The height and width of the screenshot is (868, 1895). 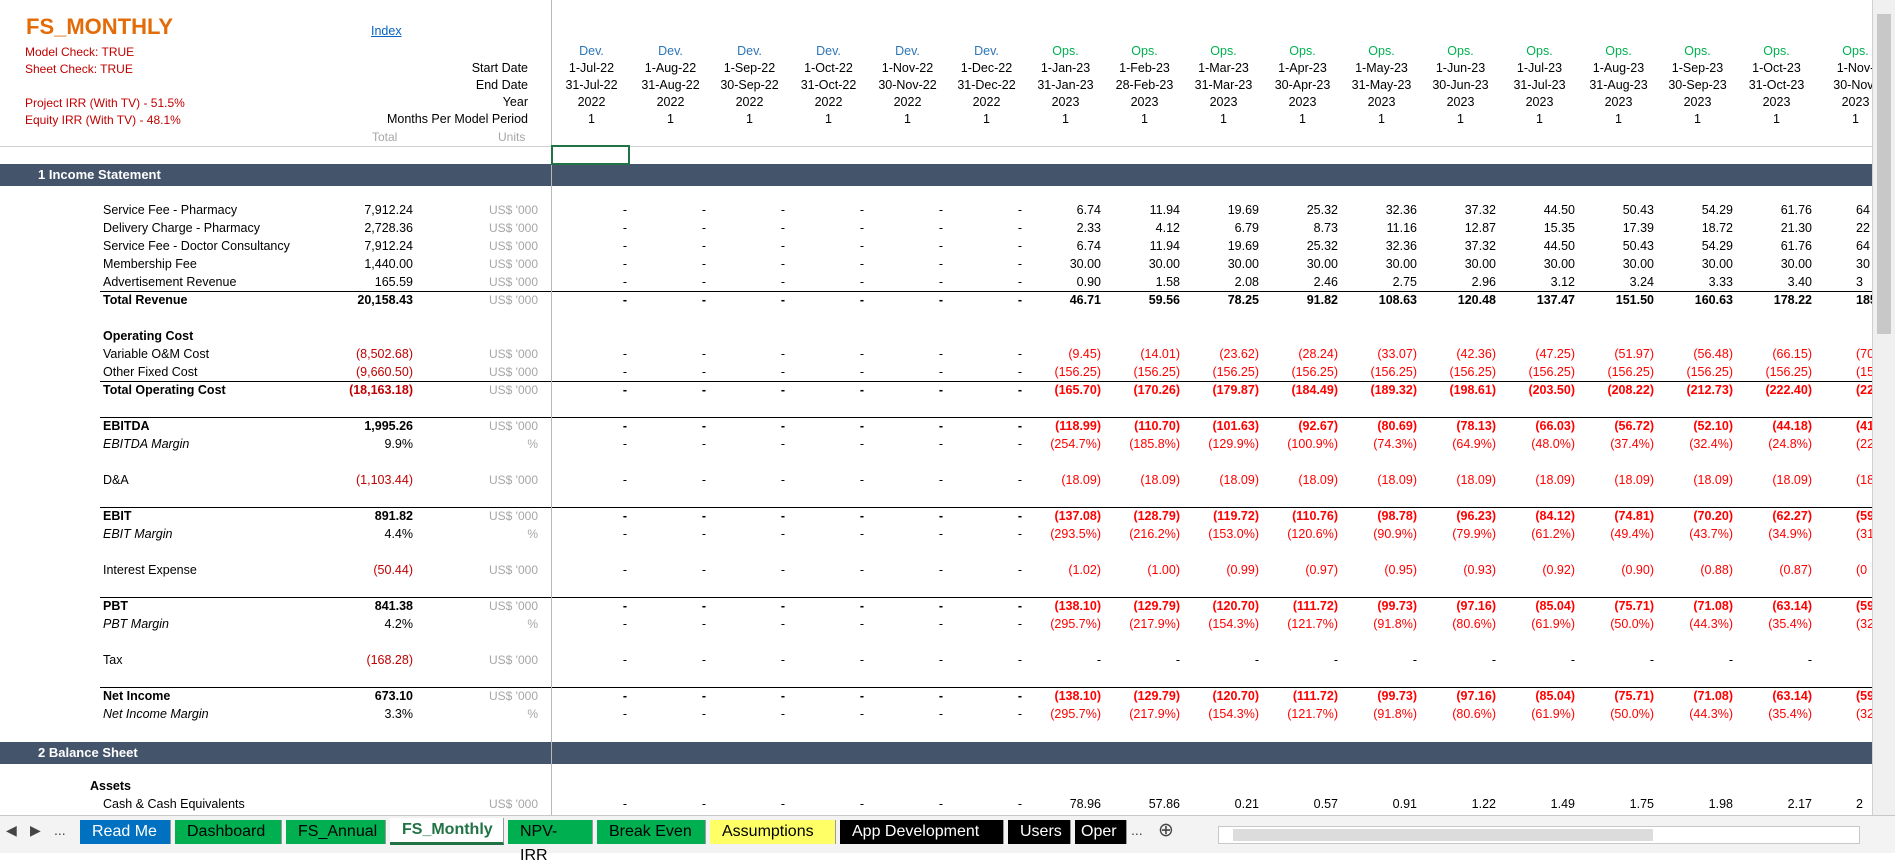 What do you see at coordinates (1537, 300) in the screenshot?
I see `row-value-cell: 137.47` at bounding box center [1537, 300].